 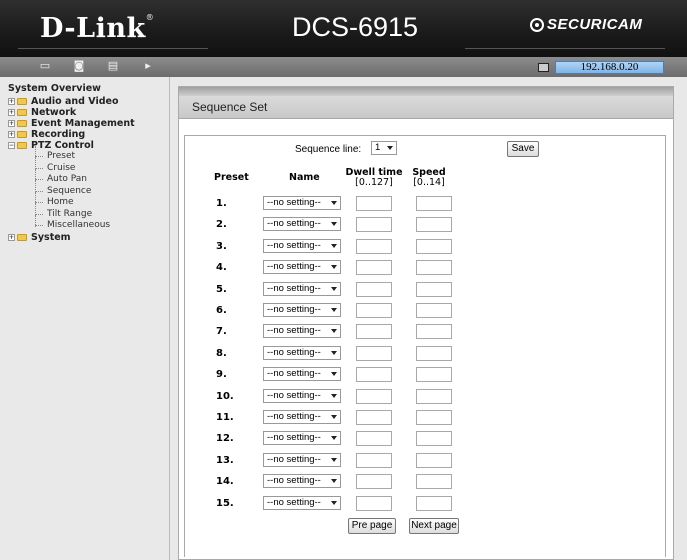 I want to click on dlink-logo: D-Link®, so click(x=97, y=28).